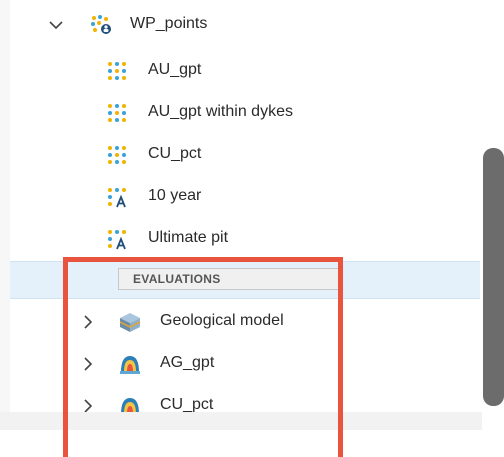  What do you see at coordinates (220, 111) in the screenshot?
I see `tree-item-label: AU_gpt within dykes` at bounding box center [220, 111].